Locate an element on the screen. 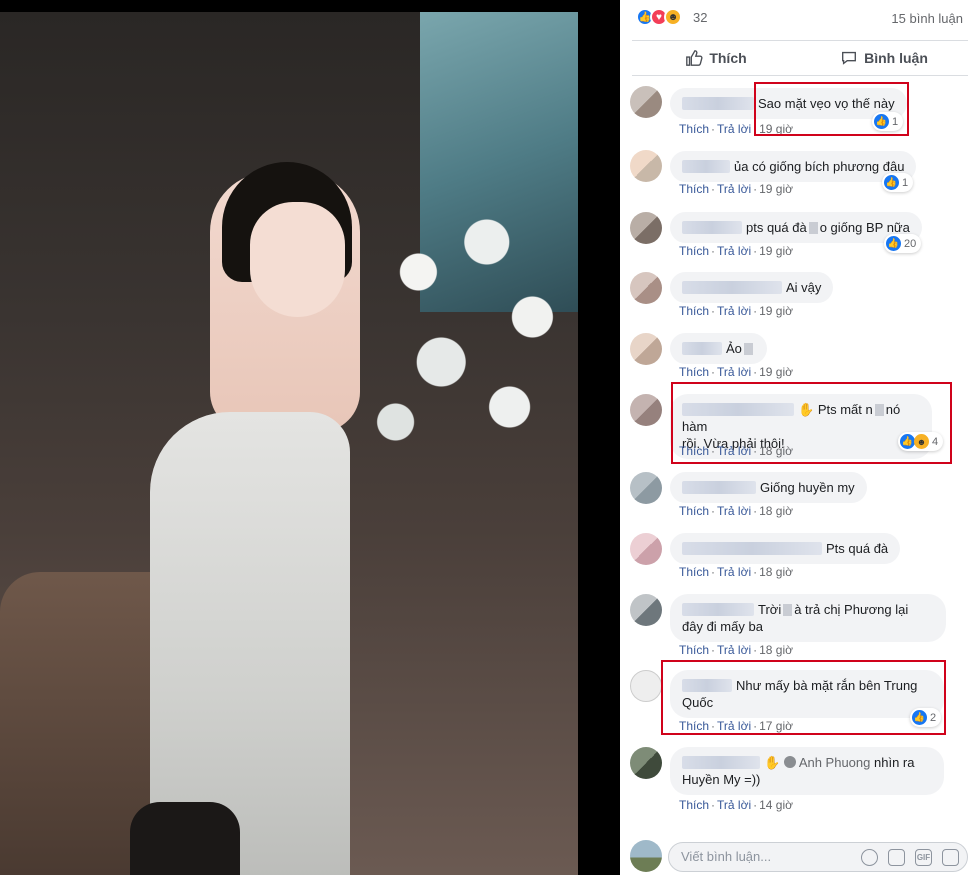 Image resolution: width=976 pixels, height=875 pixels. thumb-up-icon is located at coordinates (694, 58).